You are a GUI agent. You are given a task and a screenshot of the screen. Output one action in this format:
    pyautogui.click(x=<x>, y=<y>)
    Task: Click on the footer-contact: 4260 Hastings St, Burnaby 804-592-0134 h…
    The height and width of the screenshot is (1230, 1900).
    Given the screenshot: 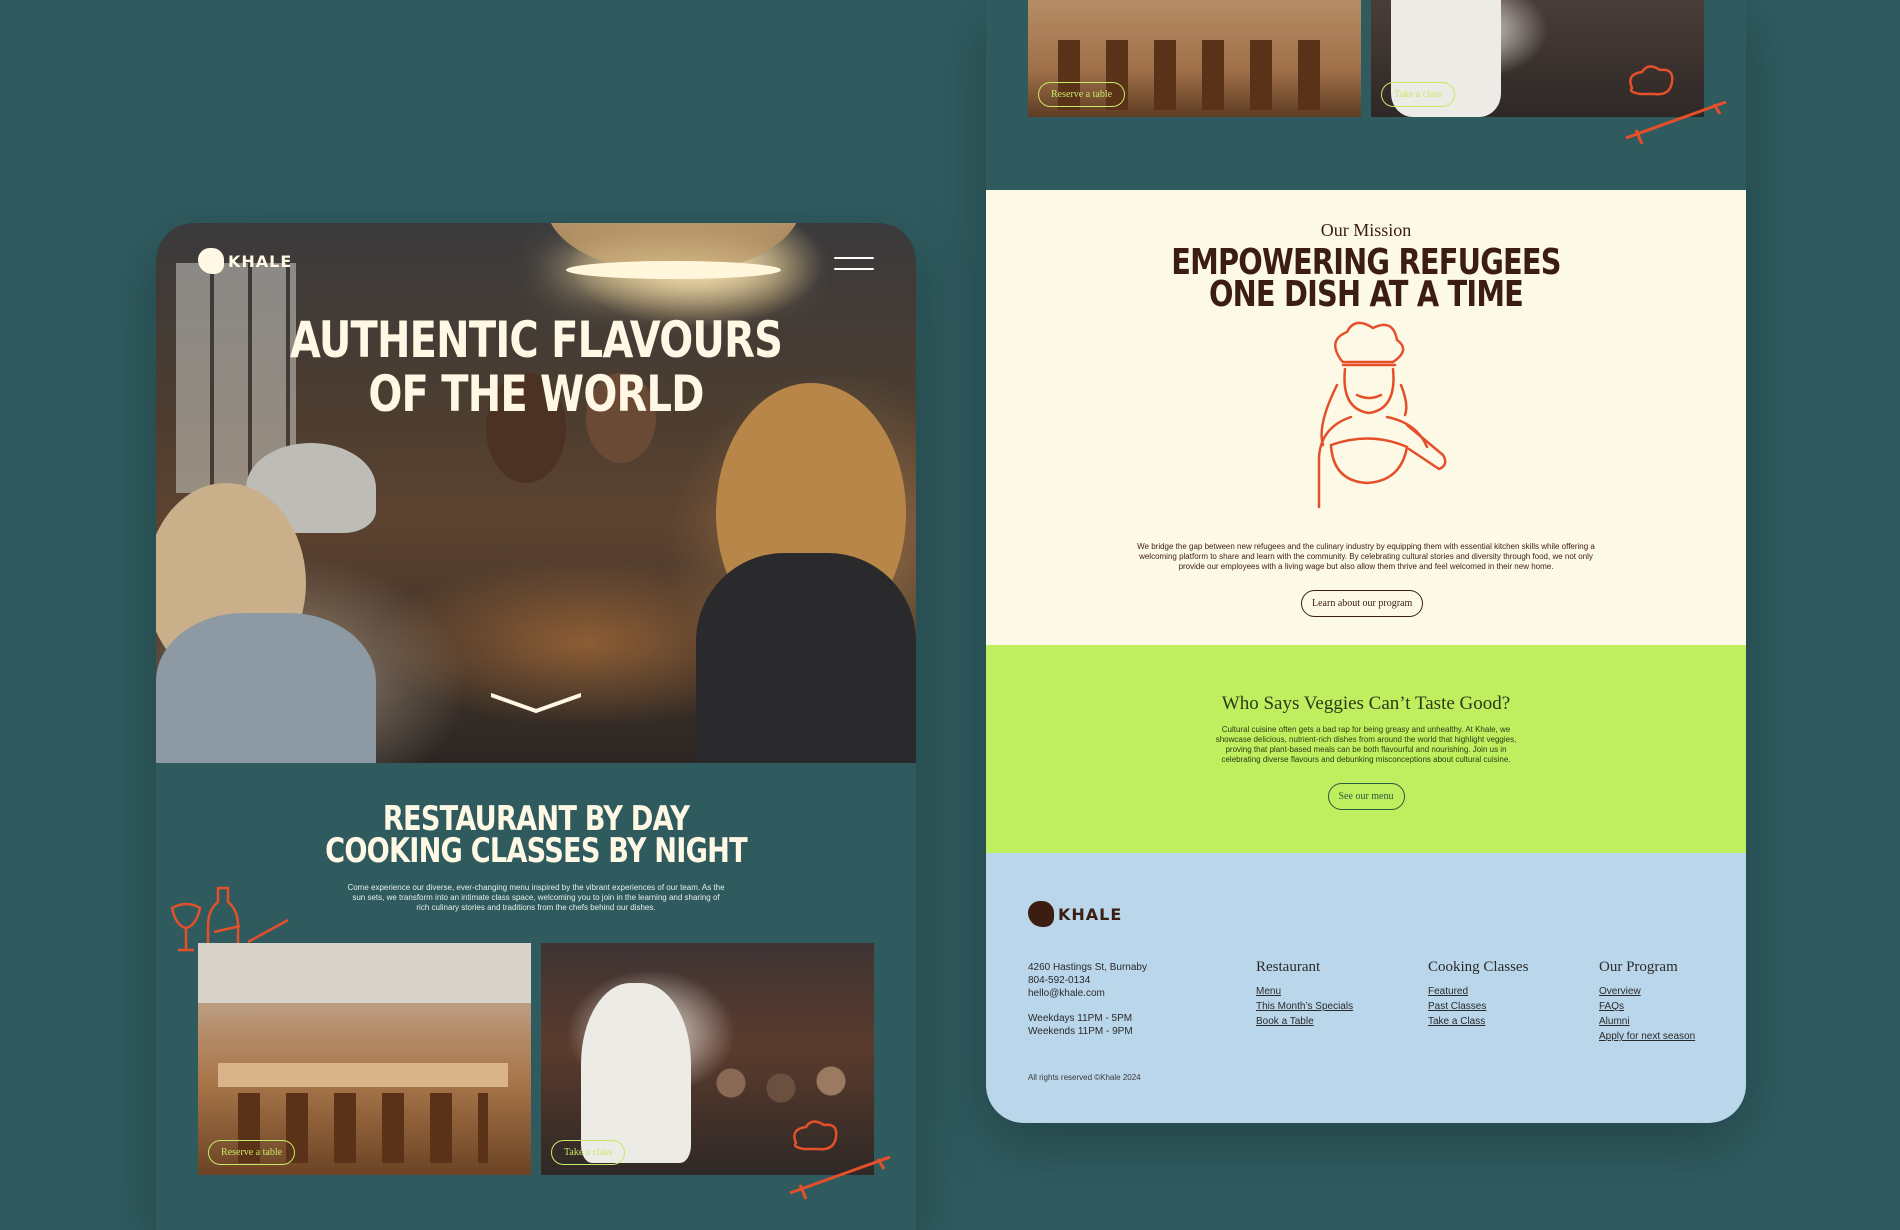 What is the action you would take?
    pyautogui.click(x=1087, y=999)
    